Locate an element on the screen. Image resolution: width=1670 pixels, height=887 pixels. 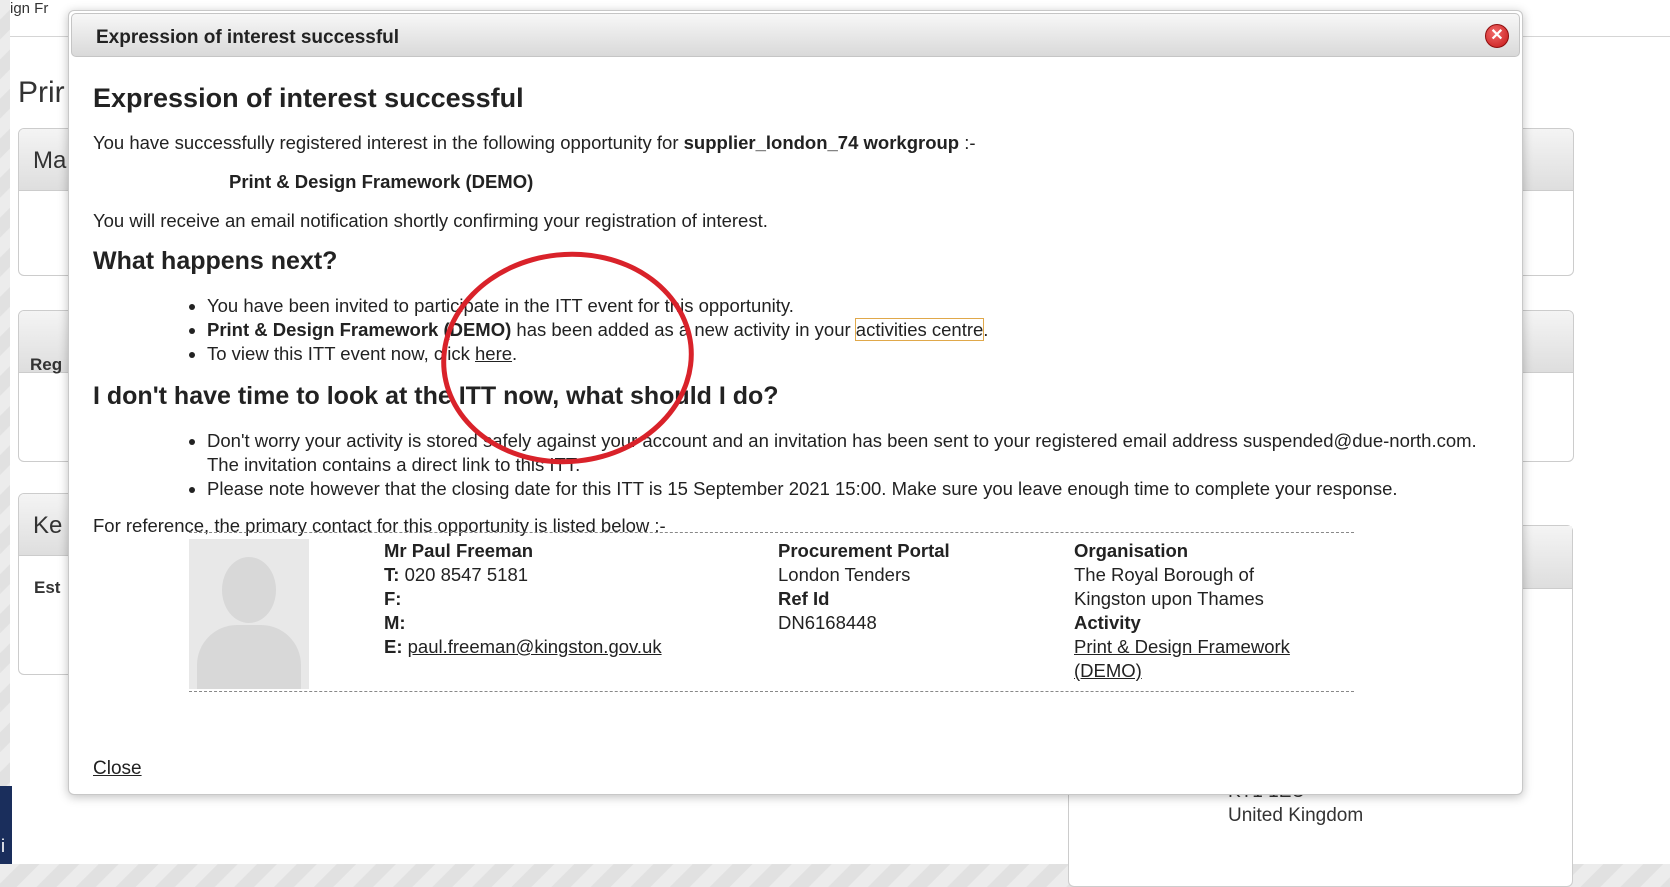
breadcrumb: ign Fr is located at coordinates (29, 8).